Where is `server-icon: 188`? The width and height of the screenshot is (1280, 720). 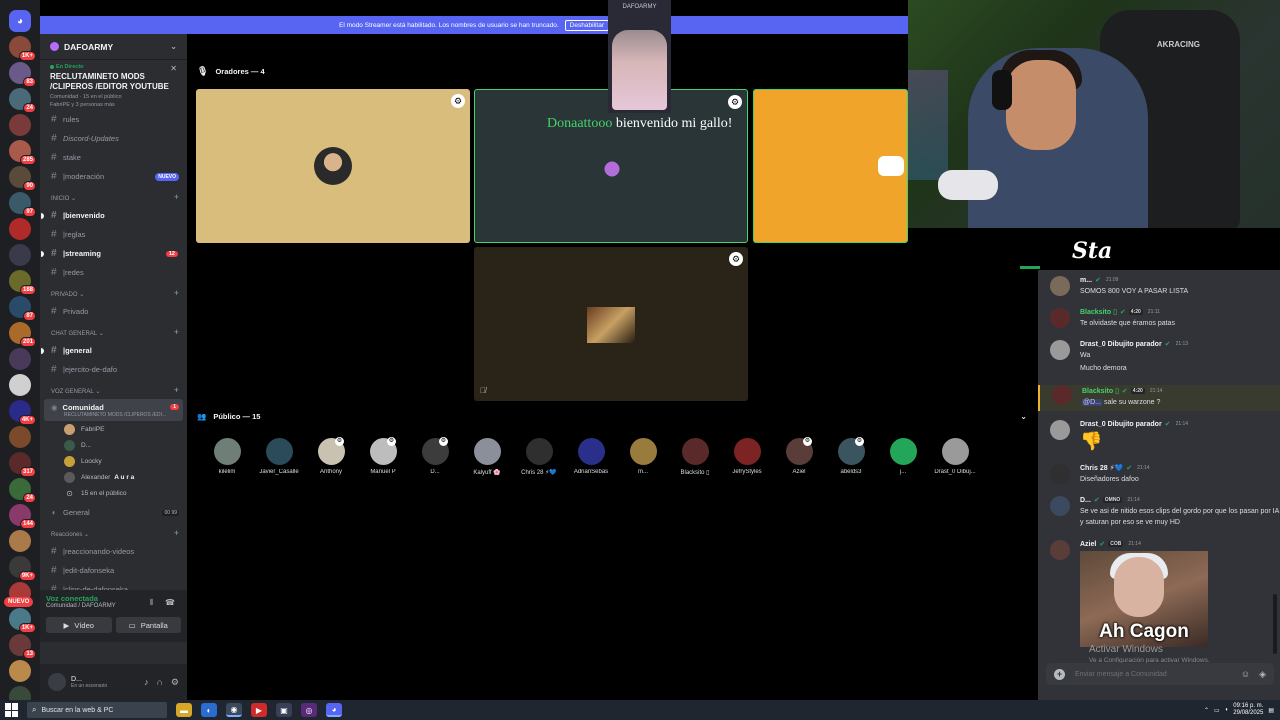
server-icon: 188 is located at coordinates (22, 282).